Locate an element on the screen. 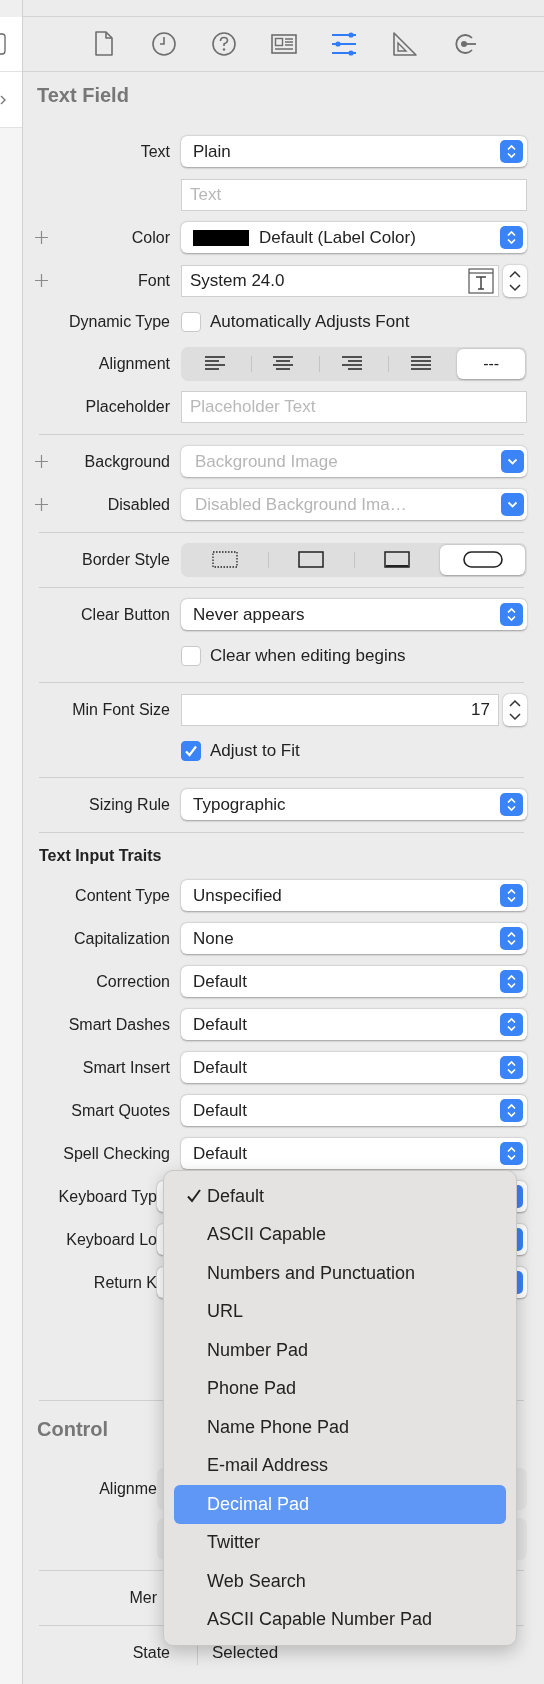  segmented-control: --- is located at coordinates (354, 363).